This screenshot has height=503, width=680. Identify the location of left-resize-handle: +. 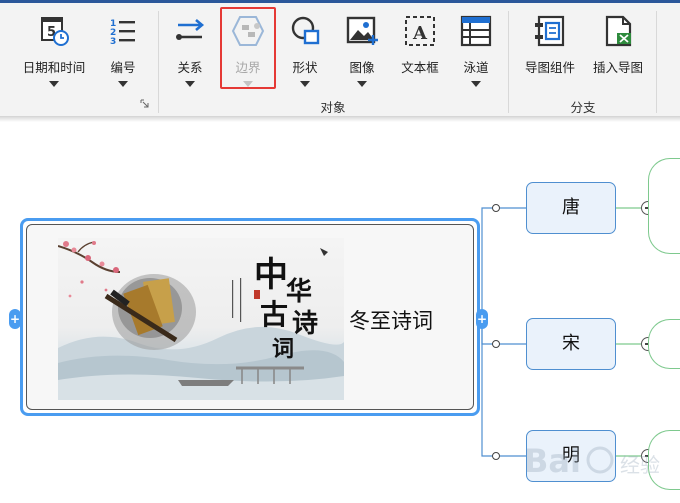
(15, 319).